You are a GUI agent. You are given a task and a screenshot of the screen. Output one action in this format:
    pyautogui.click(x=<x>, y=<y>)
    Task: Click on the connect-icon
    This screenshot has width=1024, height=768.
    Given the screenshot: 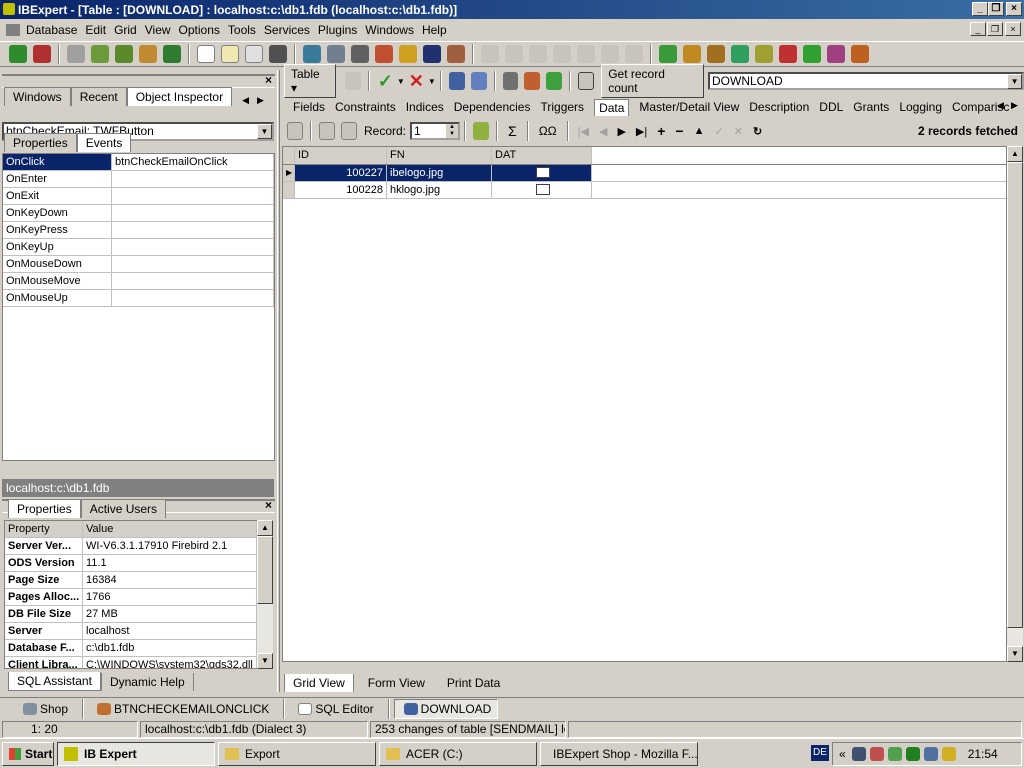 What is the action you would take?
    pyautogui.click(x=76, y=54)
    